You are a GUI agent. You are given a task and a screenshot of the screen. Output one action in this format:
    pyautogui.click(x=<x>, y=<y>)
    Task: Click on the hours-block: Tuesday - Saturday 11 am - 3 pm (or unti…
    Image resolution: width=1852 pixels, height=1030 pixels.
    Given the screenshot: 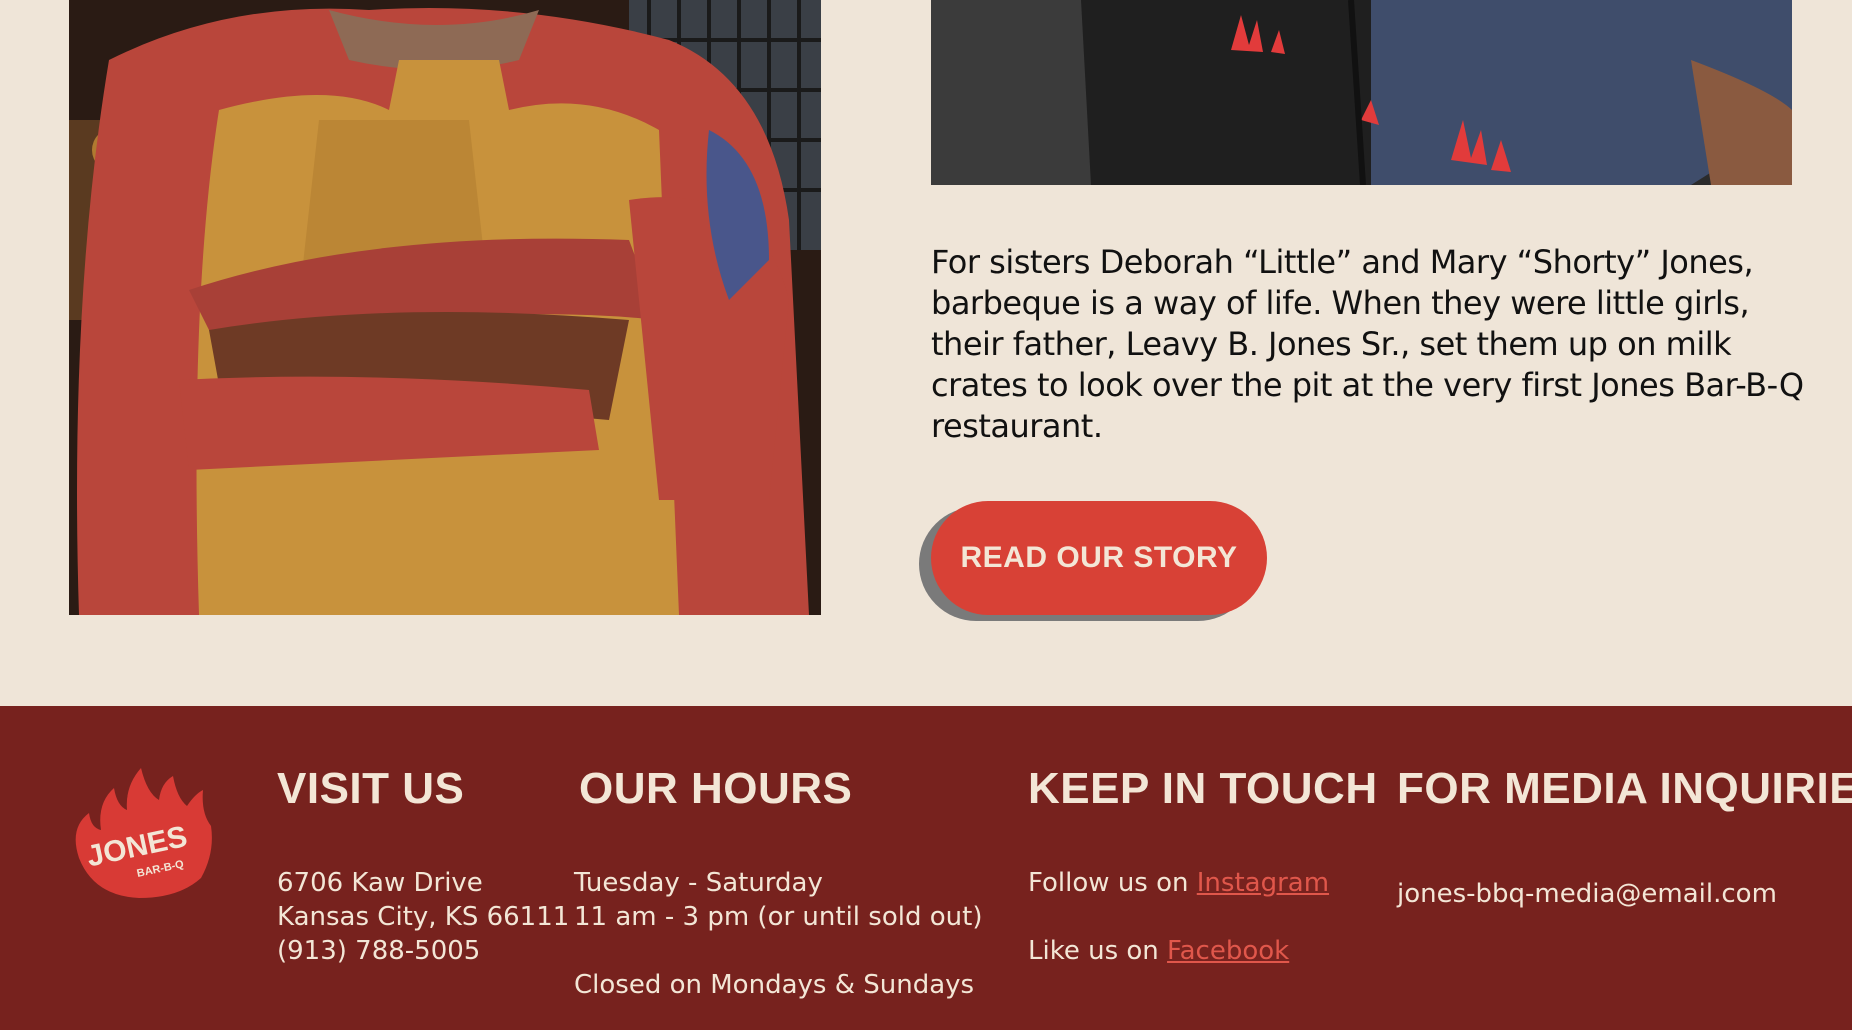 What is the action you would take?
    pyautogui.click(x=778, y=934)
    